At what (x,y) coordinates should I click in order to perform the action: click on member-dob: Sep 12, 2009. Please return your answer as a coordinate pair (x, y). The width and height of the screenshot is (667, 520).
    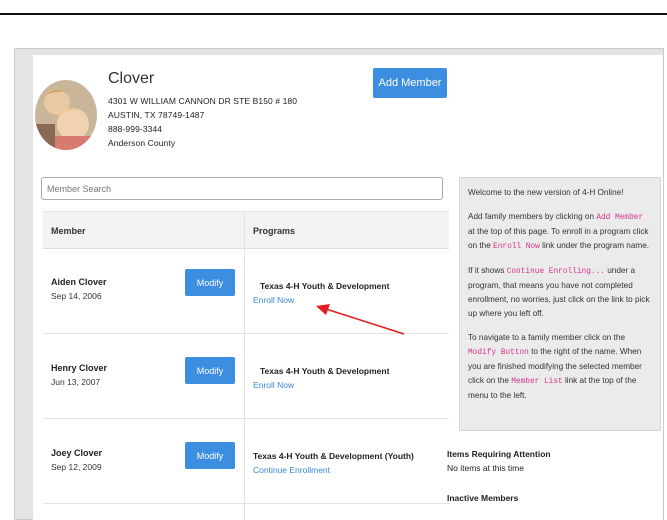
    Looking at the image, I should click on (76, 467).